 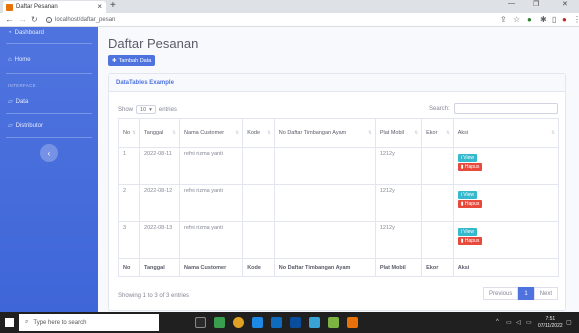 I want to click on sidebar-item-dashboard: ◔ Dashboard, so click(x=26, y=33).